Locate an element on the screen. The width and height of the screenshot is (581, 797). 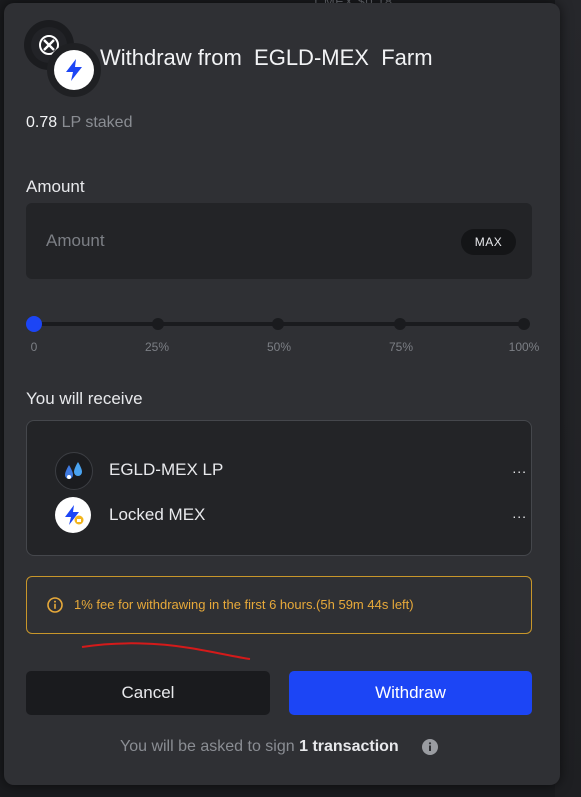
amount-input is located at coordinates (236, 241).